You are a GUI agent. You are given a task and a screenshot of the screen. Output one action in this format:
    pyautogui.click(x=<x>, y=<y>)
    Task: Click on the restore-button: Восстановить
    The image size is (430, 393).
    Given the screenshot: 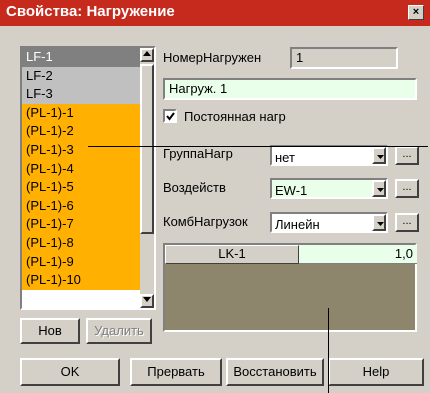 What is the action you would take?
    pyautogui.click(x=275, y=372)
    